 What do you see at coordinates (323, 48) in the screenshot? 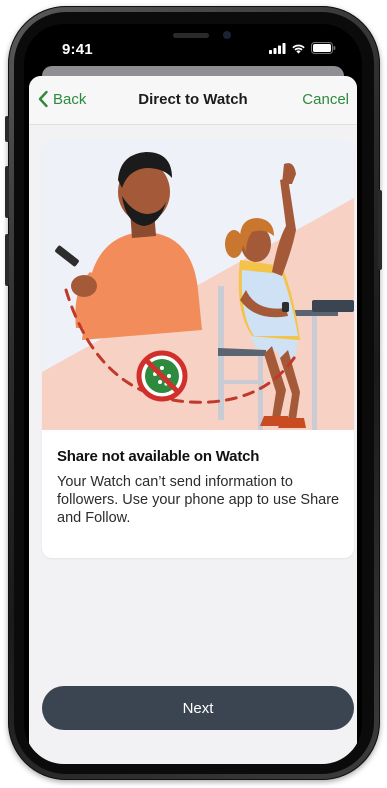
I see `battery-icon` at bounding box center [323, 48].